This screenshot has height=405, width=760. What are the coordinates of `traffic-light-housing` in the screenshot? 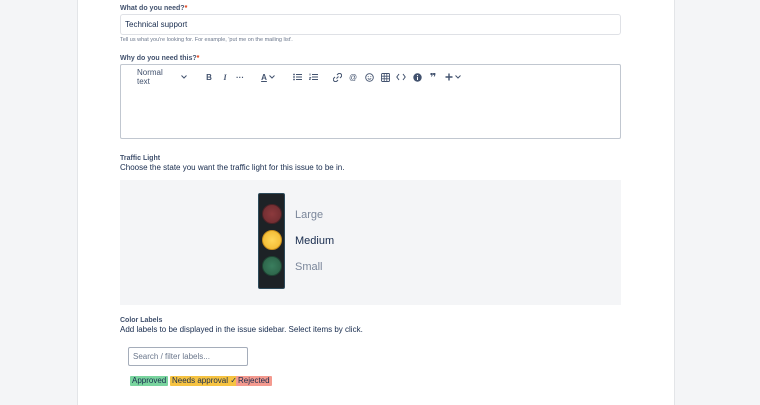 It's located at (271, 241).